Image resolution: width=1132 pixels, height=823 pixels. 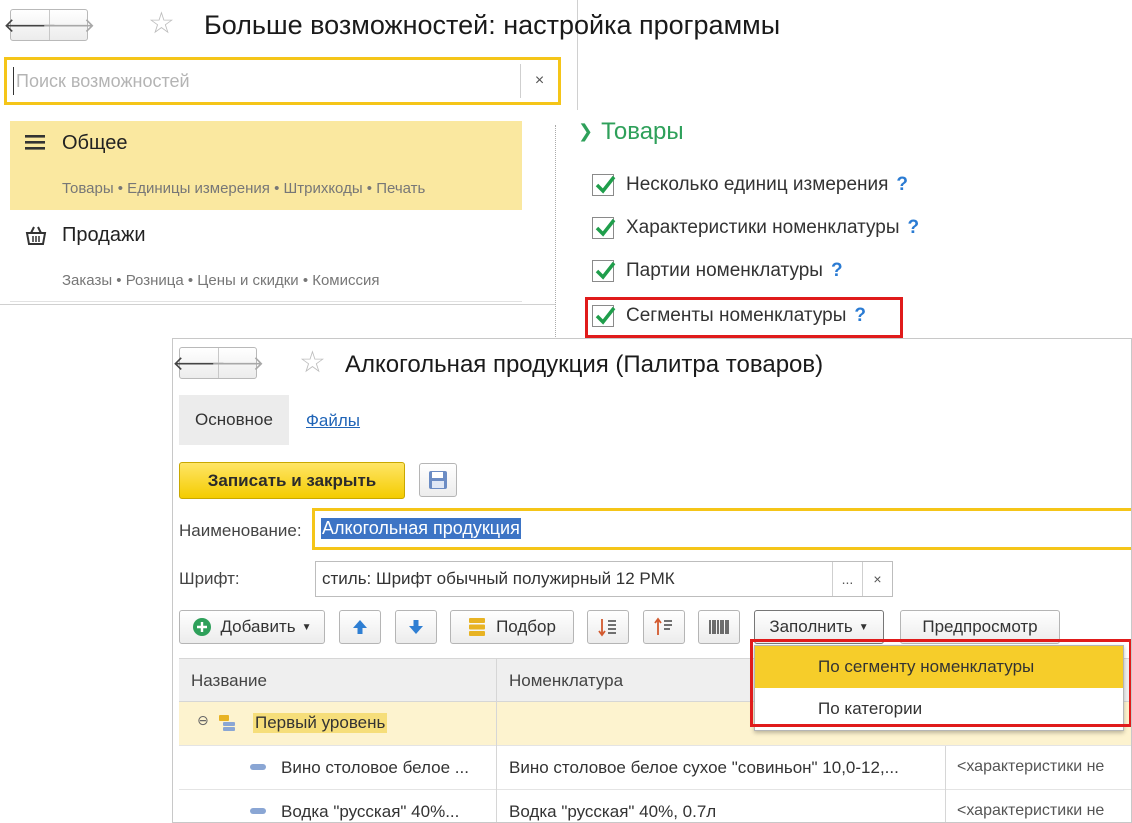 I want to click on collapse-icon: ⊖, so click(x=203, y=720).